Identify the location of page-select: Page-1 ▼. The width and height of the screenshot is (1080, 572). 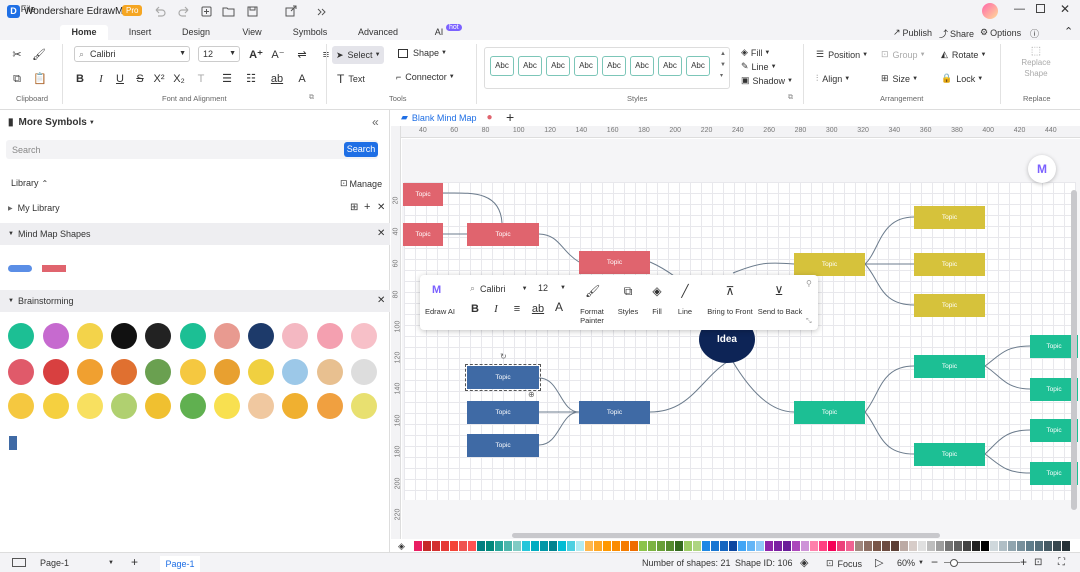
(77, 563).